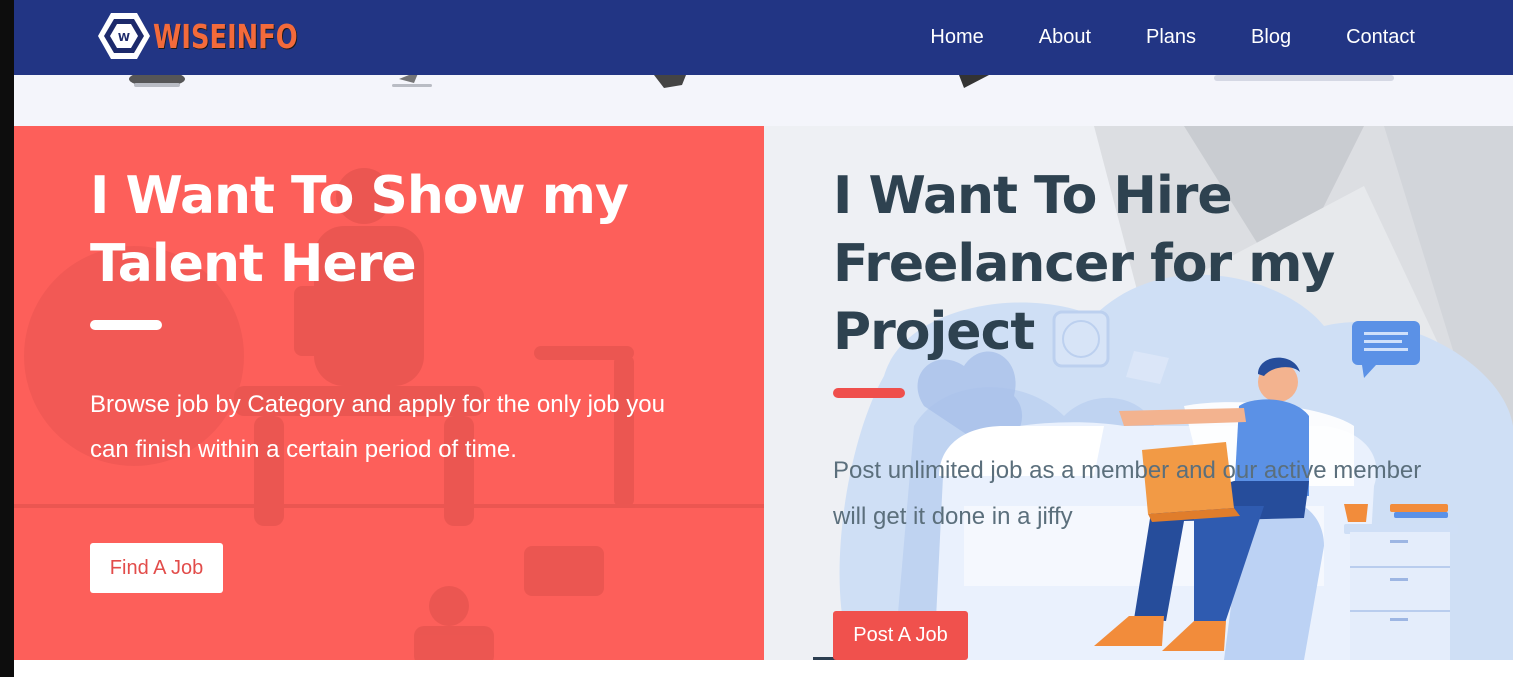  What do you see at coordinates (1084, 264) in the screenshot?
I see `hire-heading: I Want To Hire Freelancer for my Project` at bounding box center [1084, 264].